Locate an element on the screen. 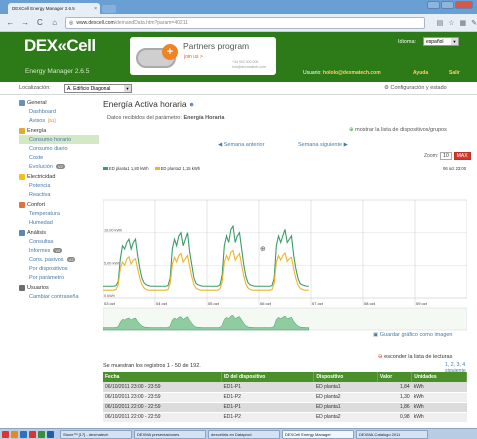 Image resolution: width=477 pixels, height=439 pixels. sidebar-item: Reactiva is located at coordinates (59, 194).